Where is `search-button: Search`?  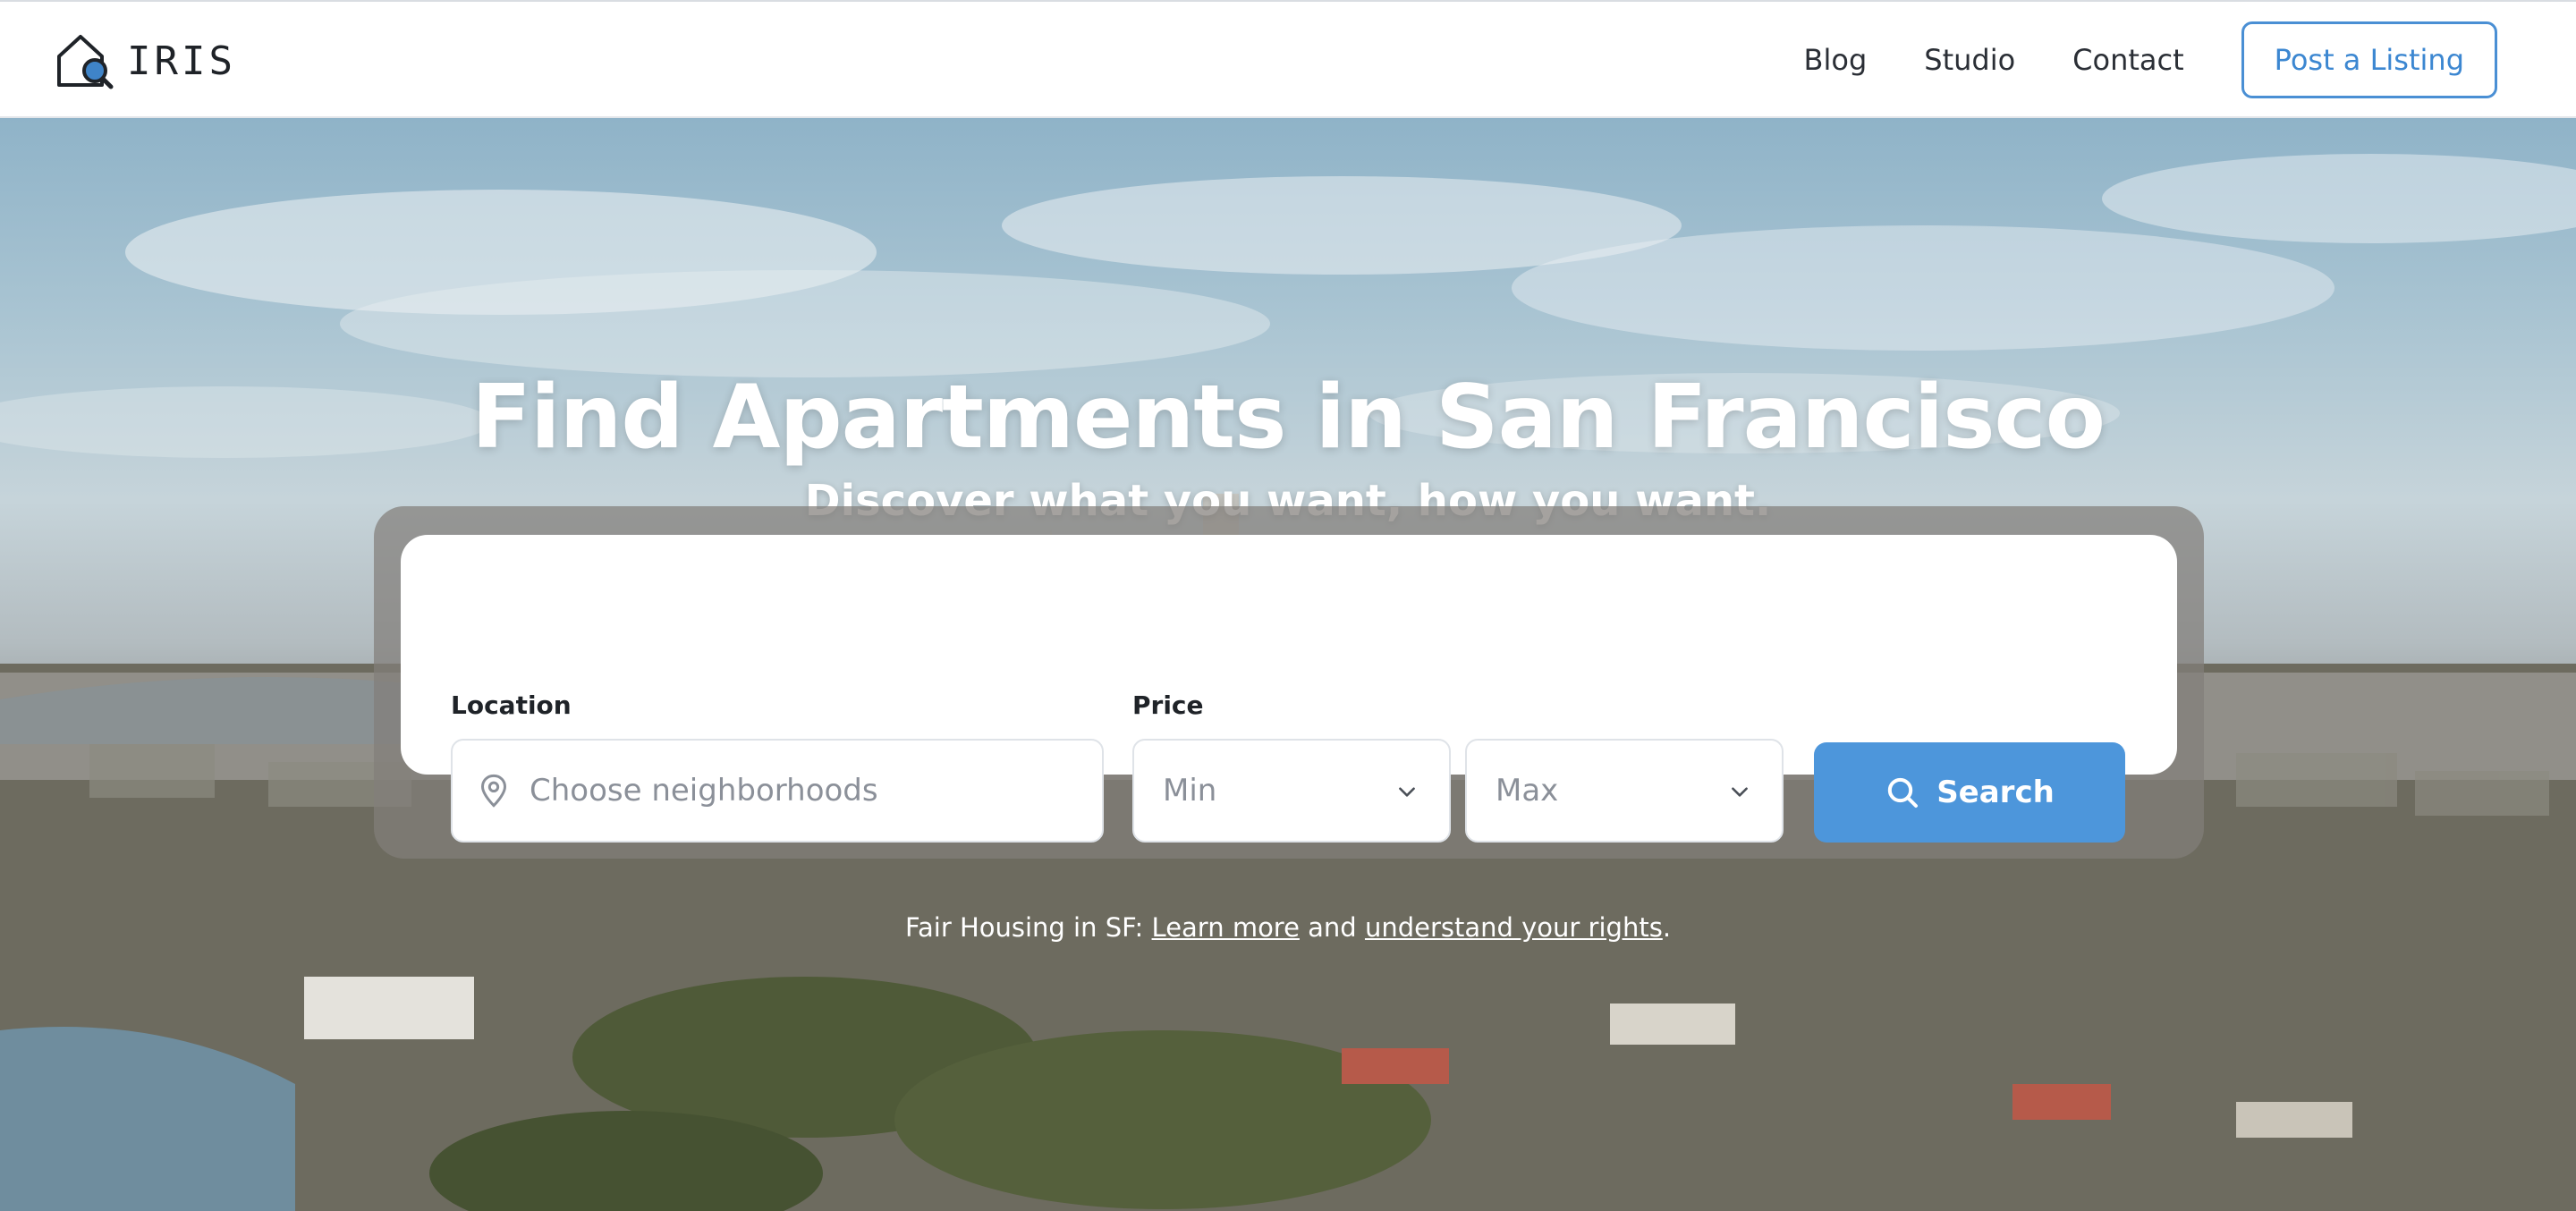
search-button: Search is located at coordinates (1969, 792).